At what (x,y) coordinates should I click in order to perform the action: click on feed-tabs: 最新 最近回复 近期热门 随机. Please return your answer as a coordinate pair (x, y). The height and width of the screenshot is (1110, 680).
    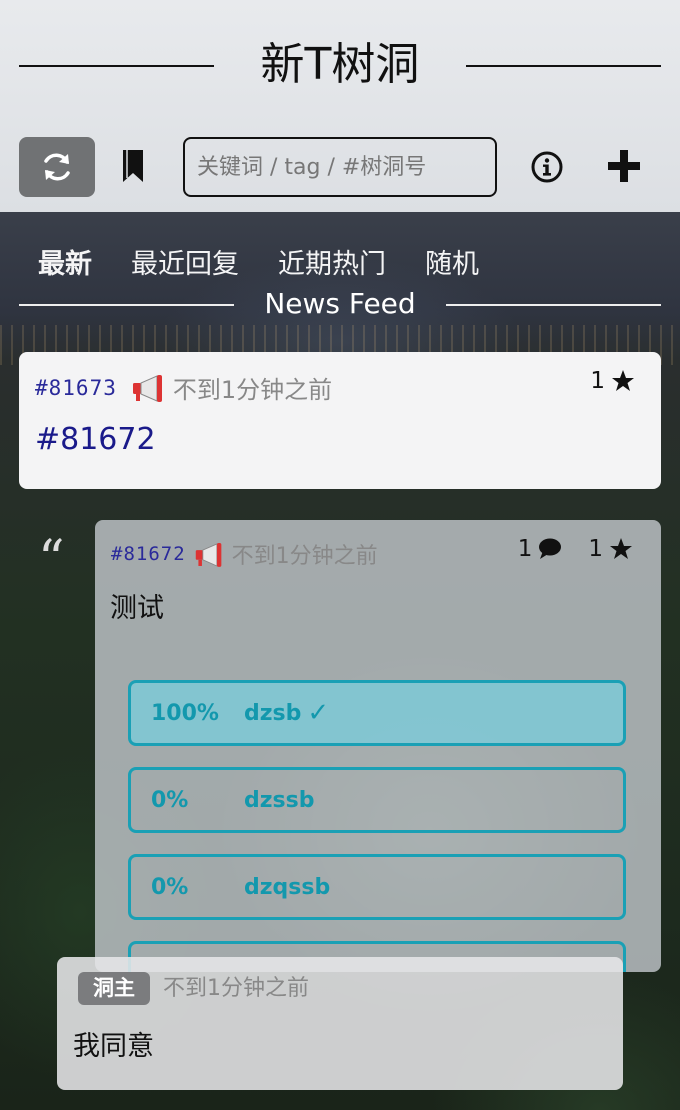
    Looking at the image, I should click on (278, 265).